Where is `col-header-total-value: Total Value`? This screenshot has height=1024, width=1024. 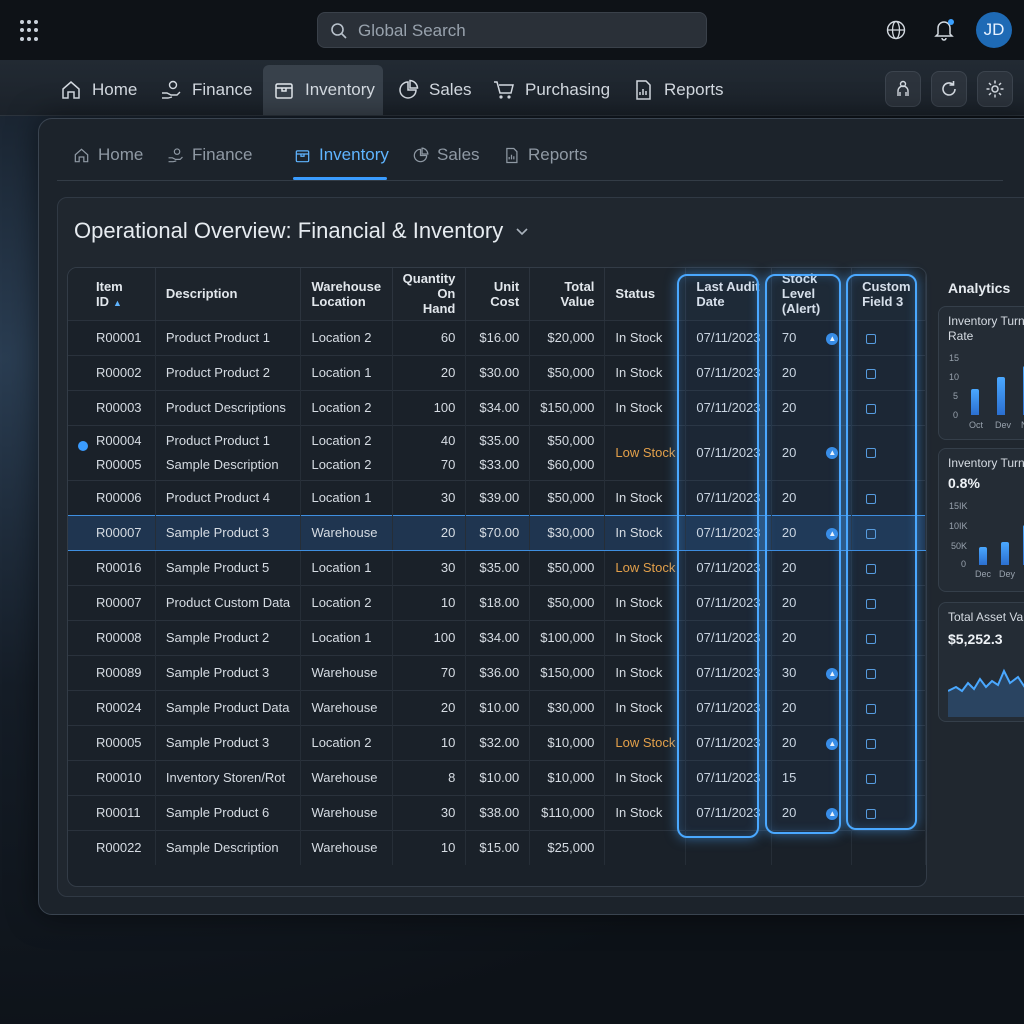
col-header-total-value: Total Value is located at coordinates (567, 294).